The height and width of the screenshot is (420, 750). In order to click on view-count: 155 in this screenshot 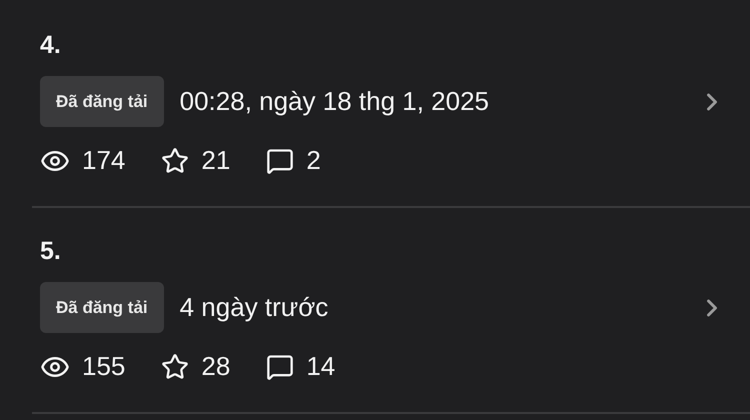, I will do `click(104, 366)`.